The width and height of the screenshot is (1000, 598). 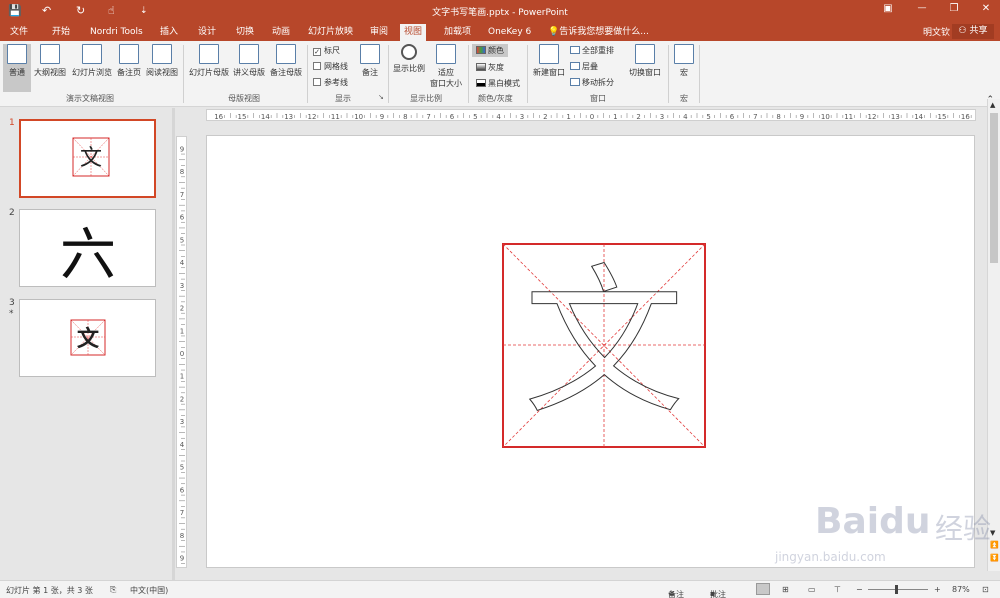 I want to click on ruler-checkbox: ✓ 标尺, so click(x=326, y=50).